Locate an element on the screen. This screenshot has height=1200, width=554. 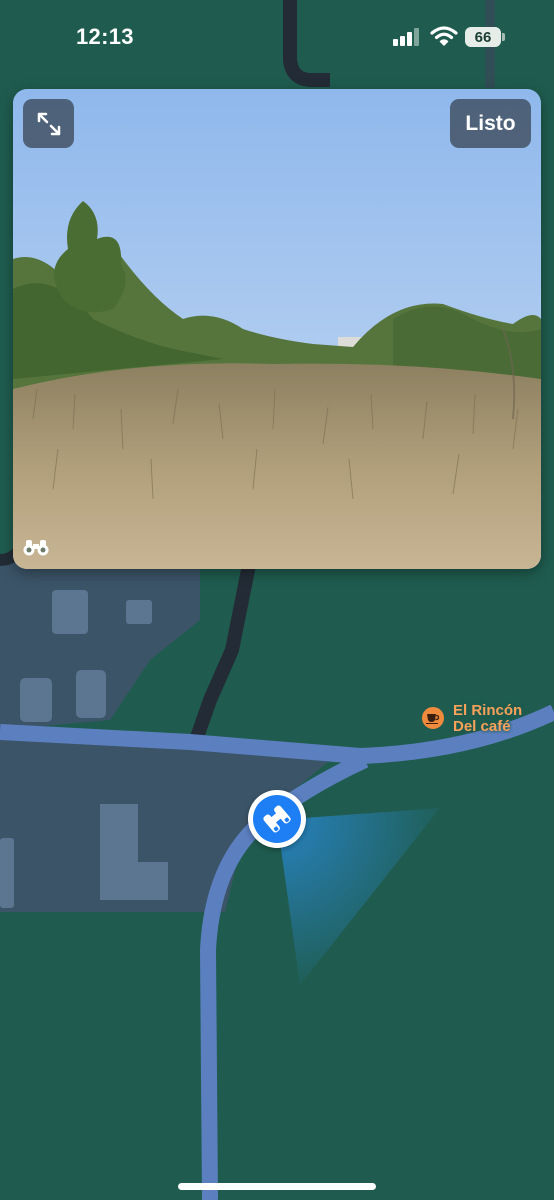
poi-label: El Rincón Del café is located at coordinates (487, 719).